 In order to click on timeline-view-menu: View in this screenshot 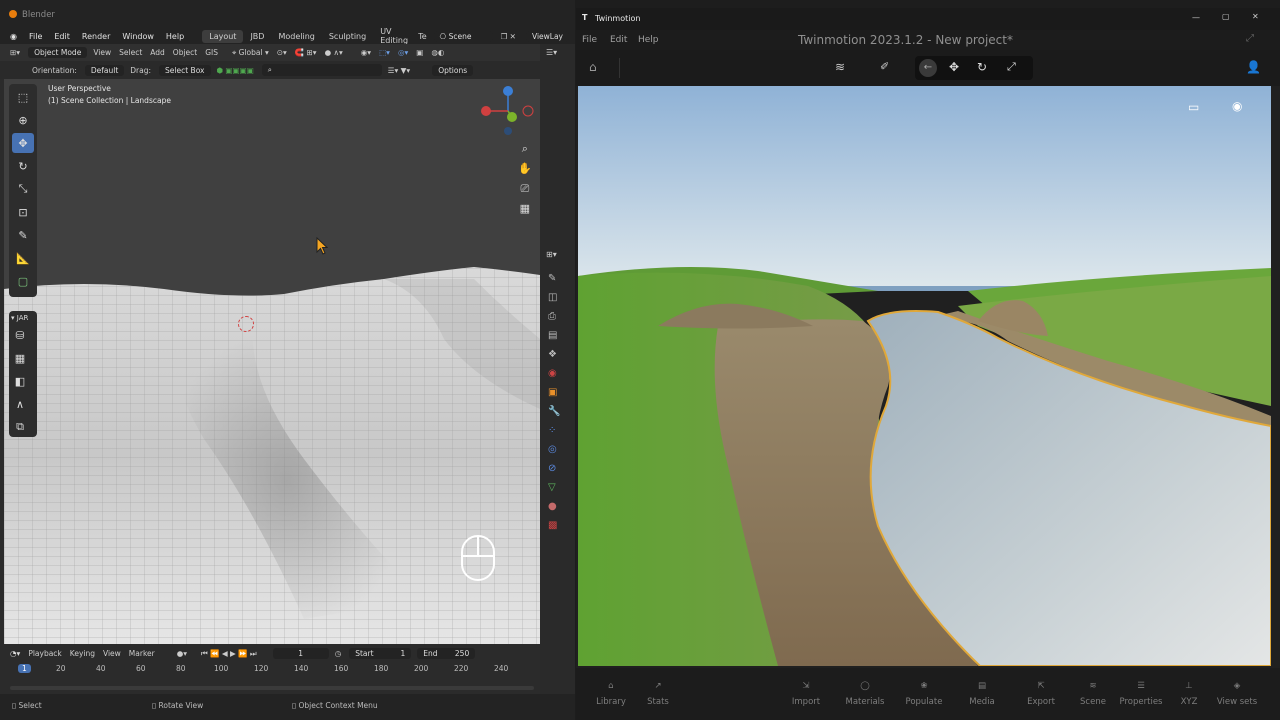, I will do `click(112, 653)`.